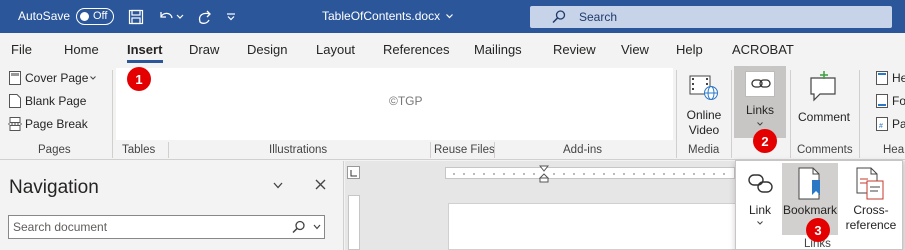  What do you see at coordinates (635, 49) in the screenshot?
I see `tab-view: View` at bounding box center [635, 49].